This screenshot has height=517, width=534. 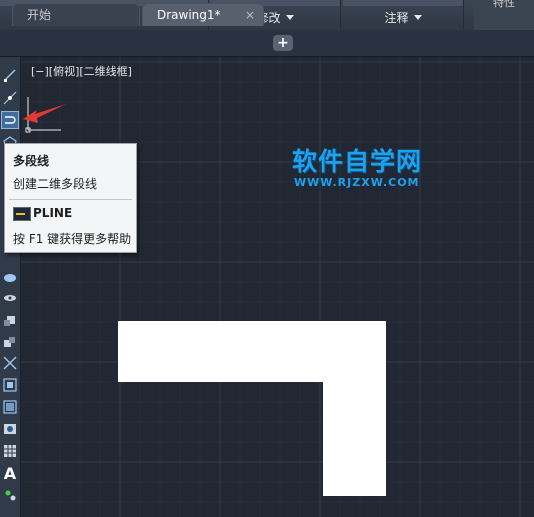 What do you see at coordinates (283, 43) in the screenshot?
I see `new-tab-button: +` at bounding box center [283, 43].